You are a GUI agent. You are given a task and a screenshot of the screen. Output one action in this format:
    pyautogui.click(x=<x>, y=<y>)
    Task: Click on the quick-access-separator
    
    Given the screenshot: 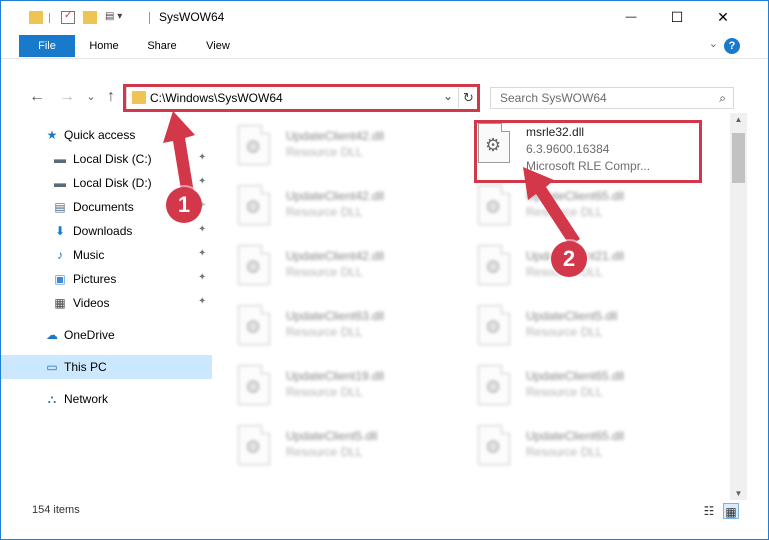 What is the action you would take?
    pyautogui.click(x=49, y=18)
    